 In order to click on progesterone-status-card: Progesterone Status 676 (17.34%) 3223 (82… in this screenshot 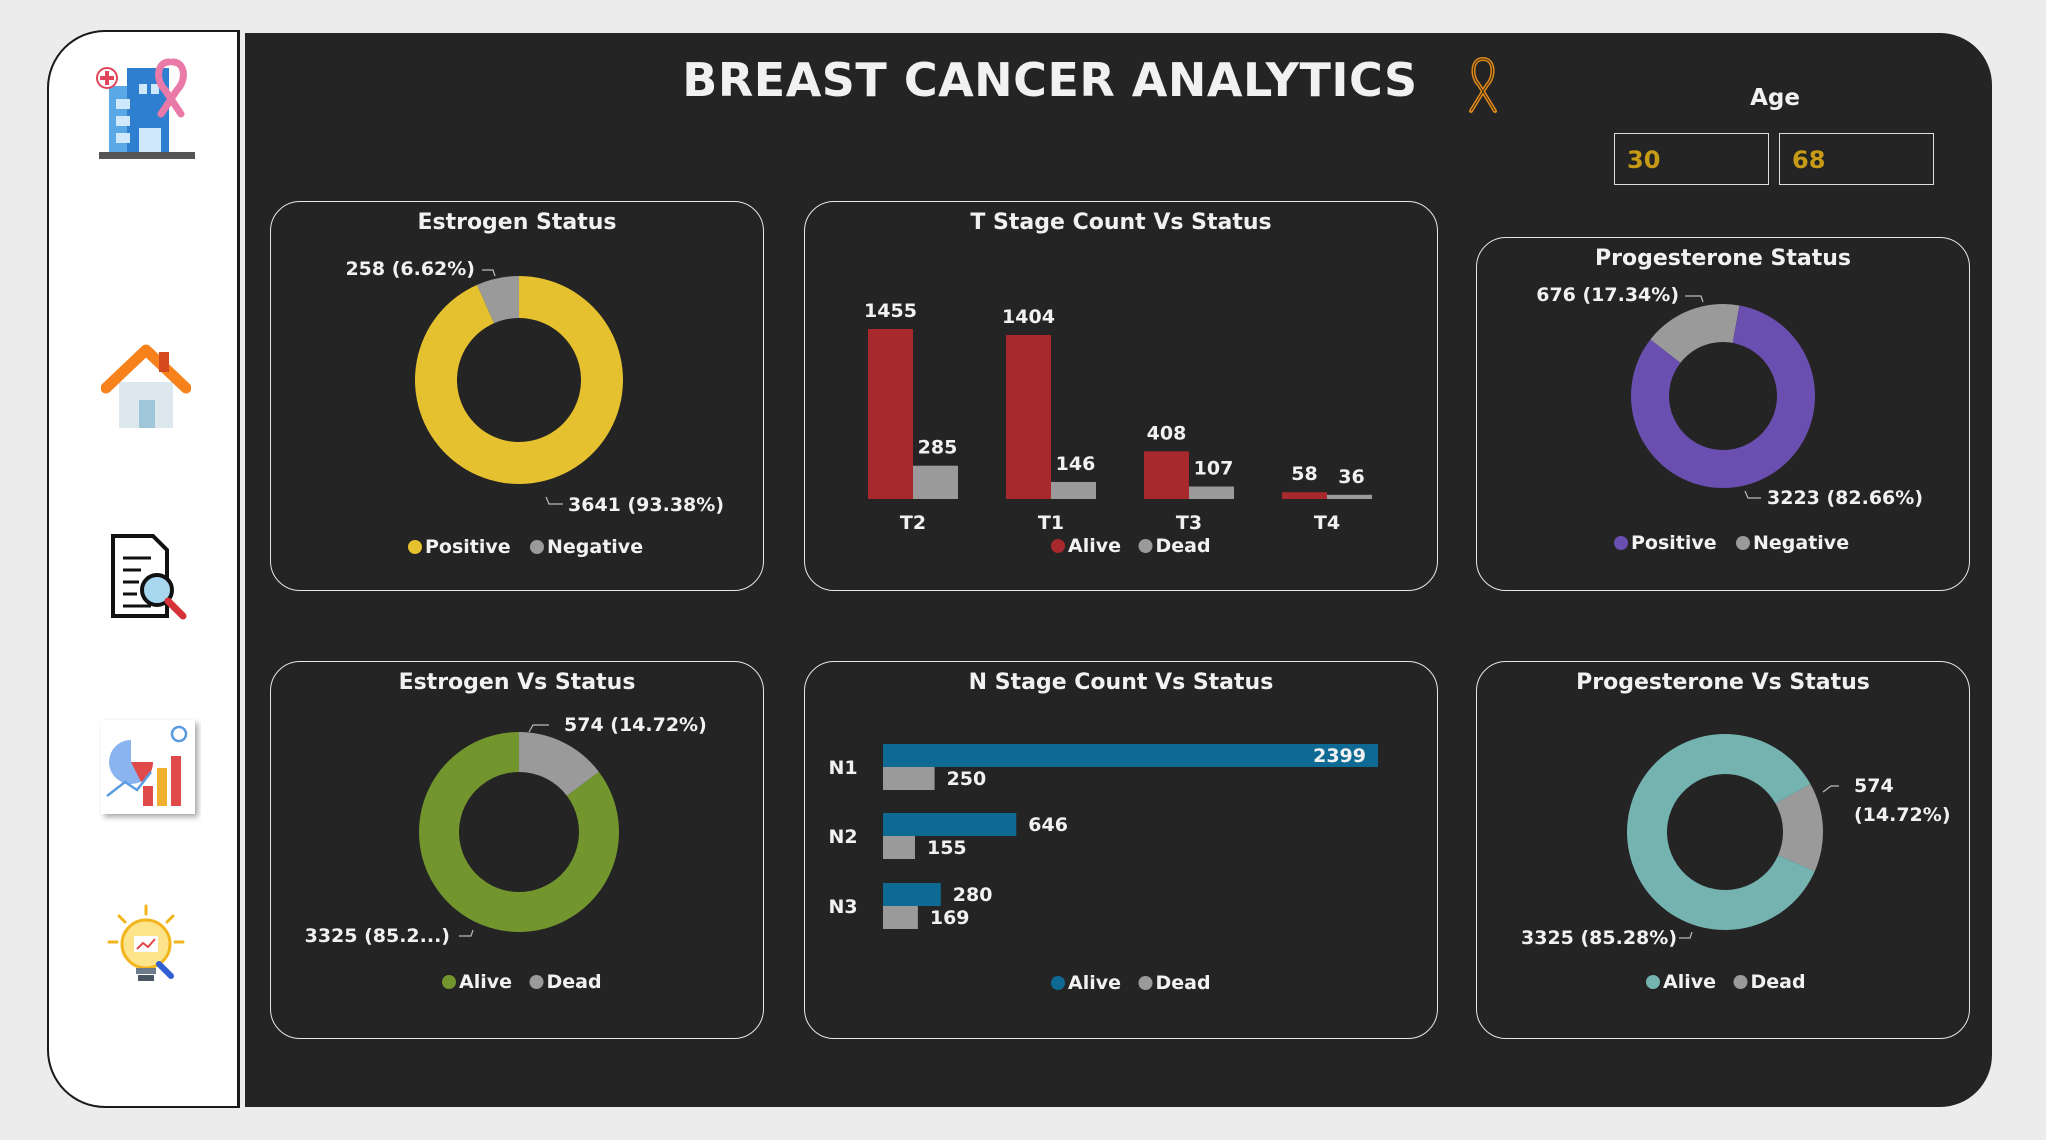, I will do `click(1723, 414)`.